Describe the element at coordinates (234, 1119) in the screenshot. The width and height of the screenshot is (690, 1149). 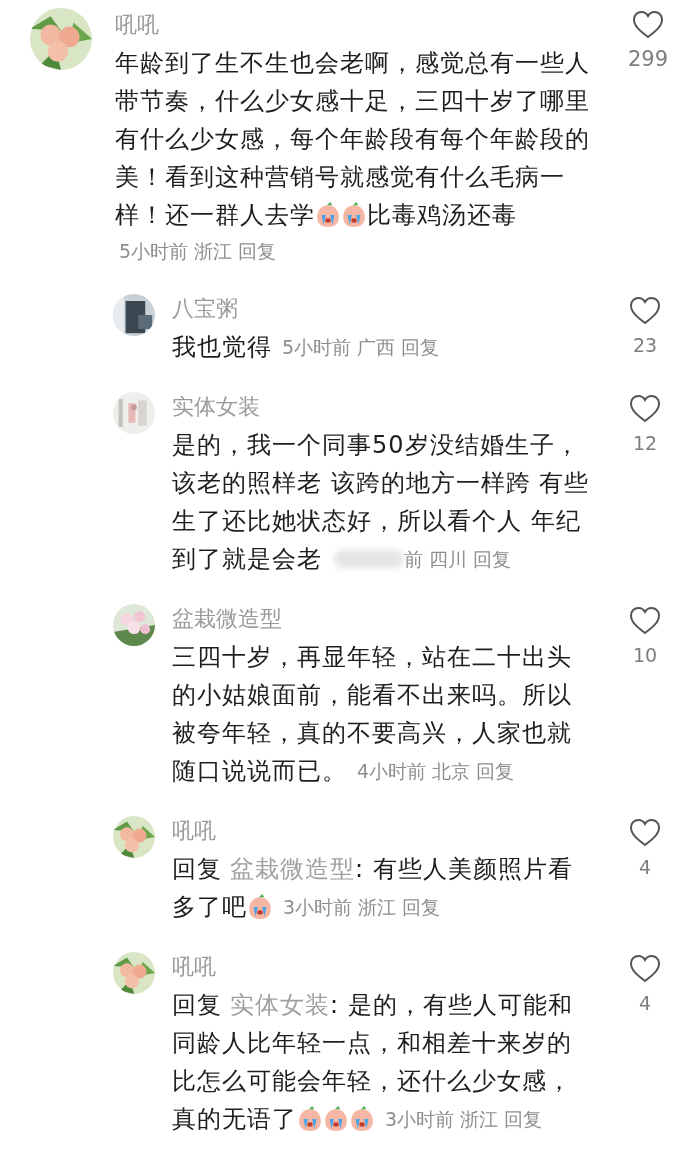
I see `comment-text: 真的无语了` at that location.